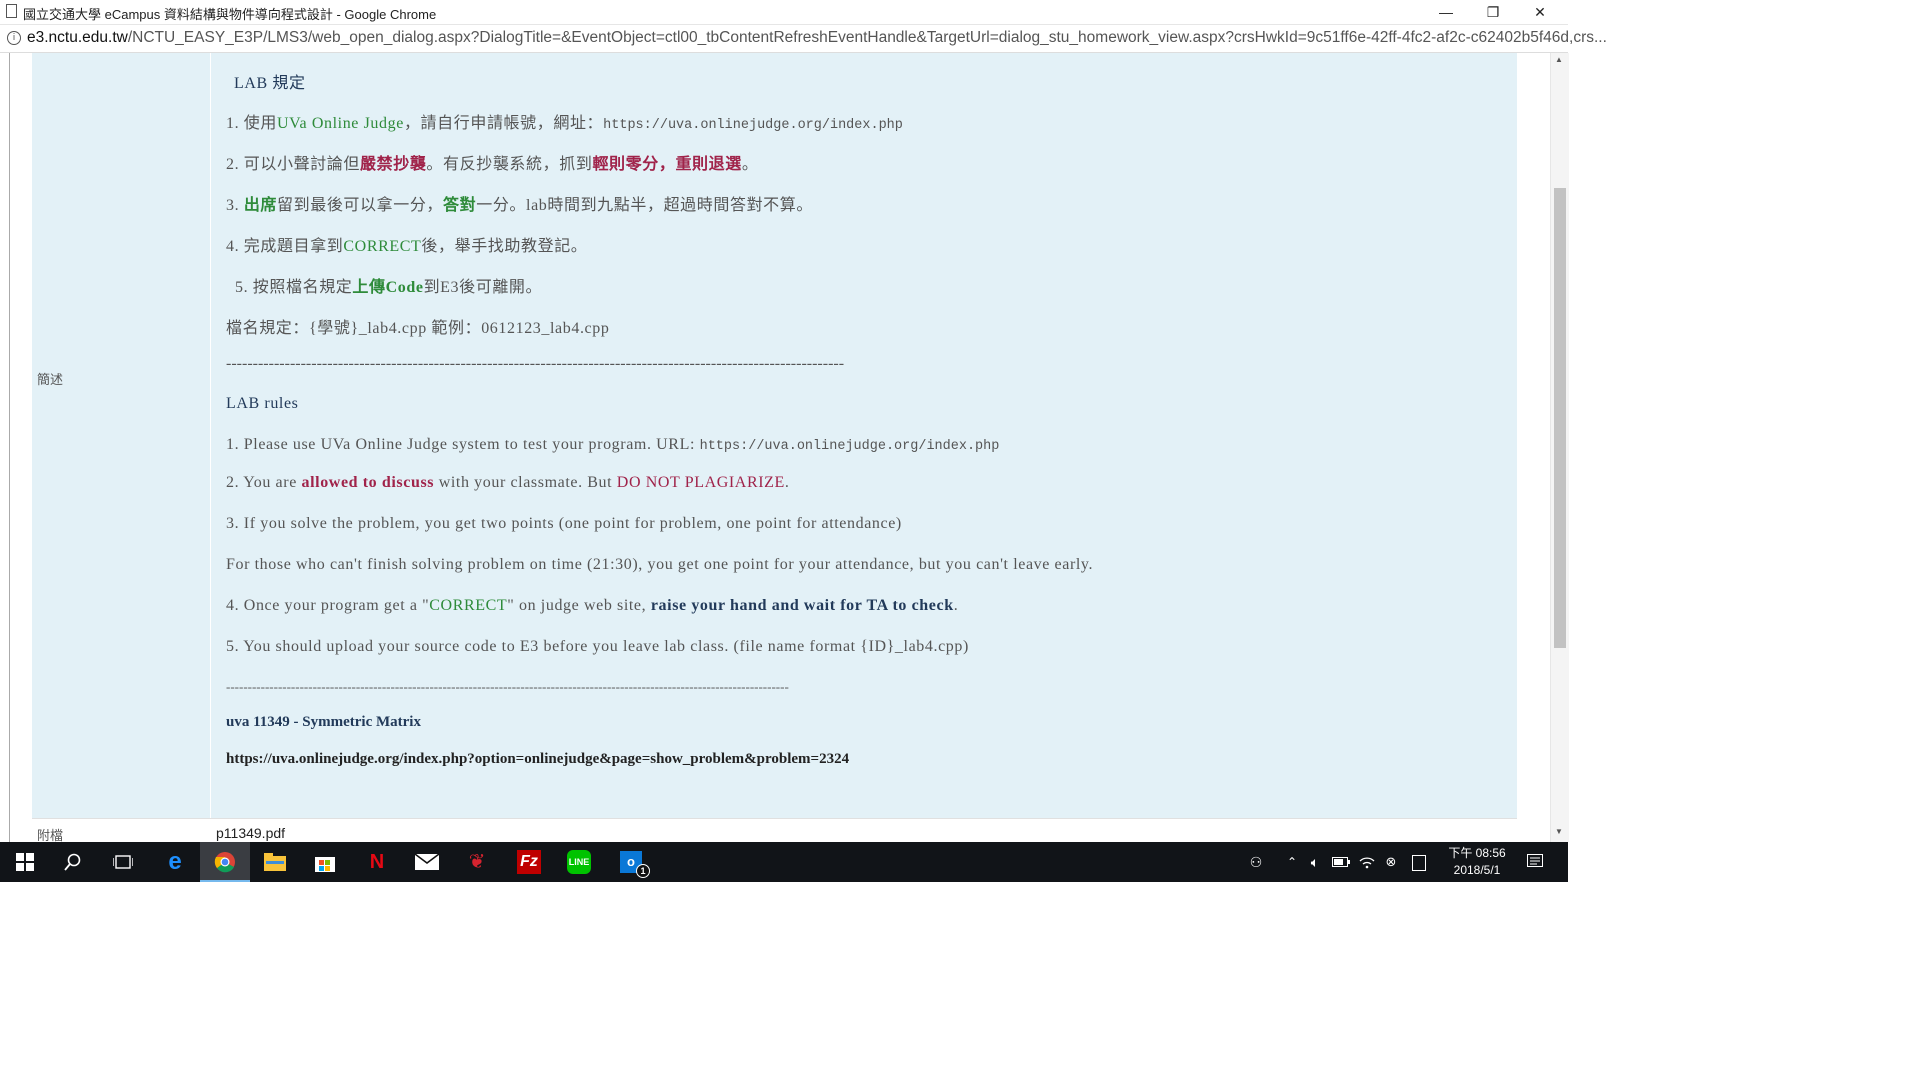 Image resolution: width=1920 pixels, height=1080 pixels. What do you see at coordinates (427, 862) in the screenshot?
I see `mail-icon` at bounding box center [427, 862].